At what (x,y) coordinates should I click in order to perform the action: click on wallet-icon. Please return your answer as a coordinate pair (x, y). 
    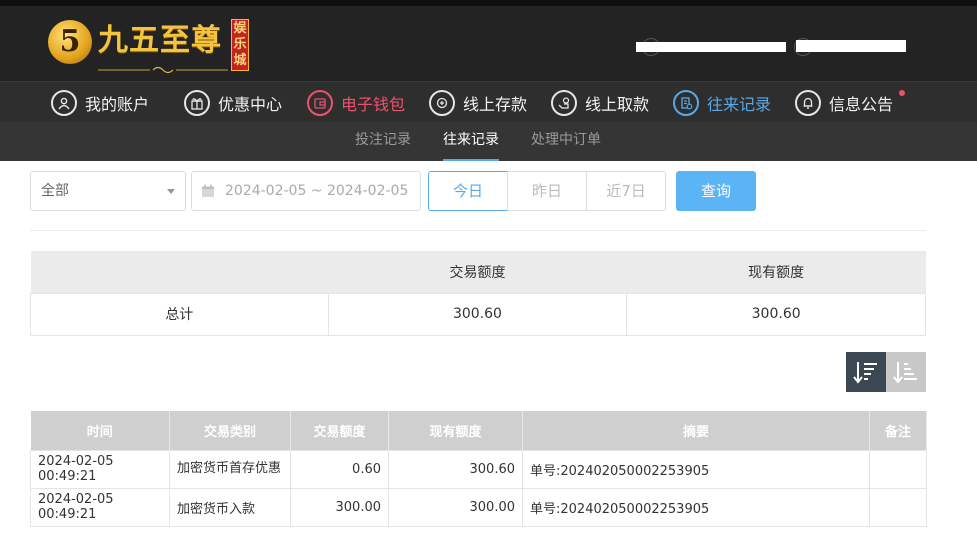
    Looking at the image, I should click on (320, 102).